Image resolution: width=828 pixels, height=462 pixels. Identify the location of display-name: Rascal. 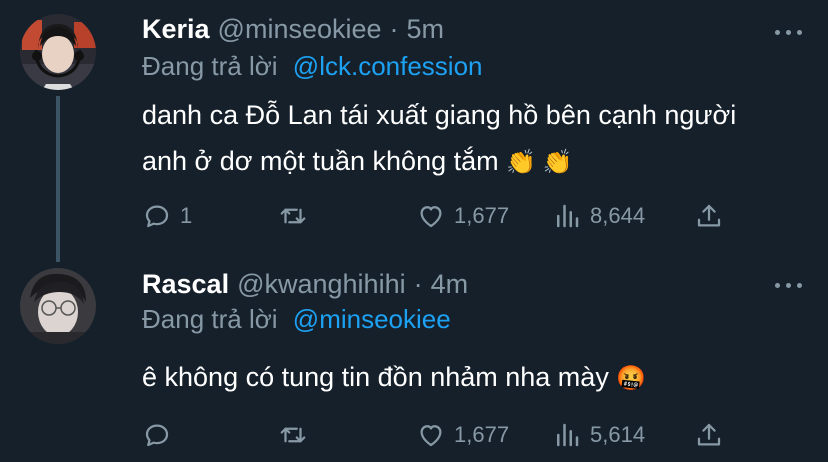
(185, 284).